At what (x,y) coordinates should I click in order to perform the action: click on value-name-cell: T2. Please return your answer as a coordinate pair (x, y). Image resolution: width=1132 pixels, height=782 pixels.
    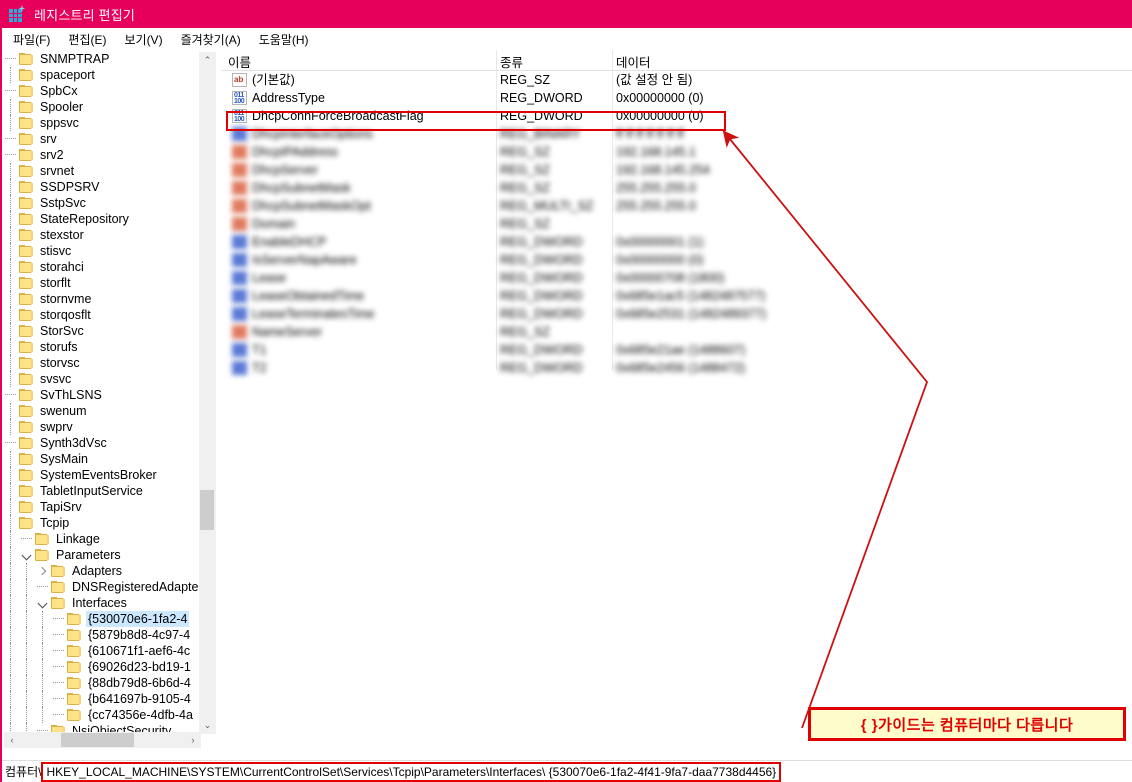
    Looking at the image, I should click on (249, 368).